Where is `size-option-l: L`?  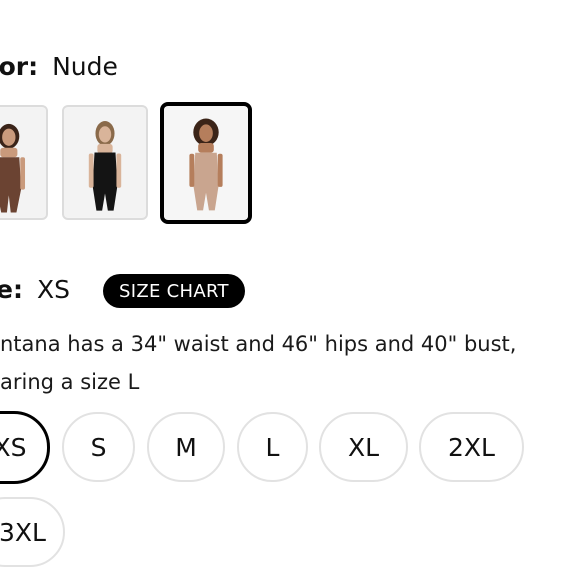 size-option-l: L is located at coordinates (272, 447).